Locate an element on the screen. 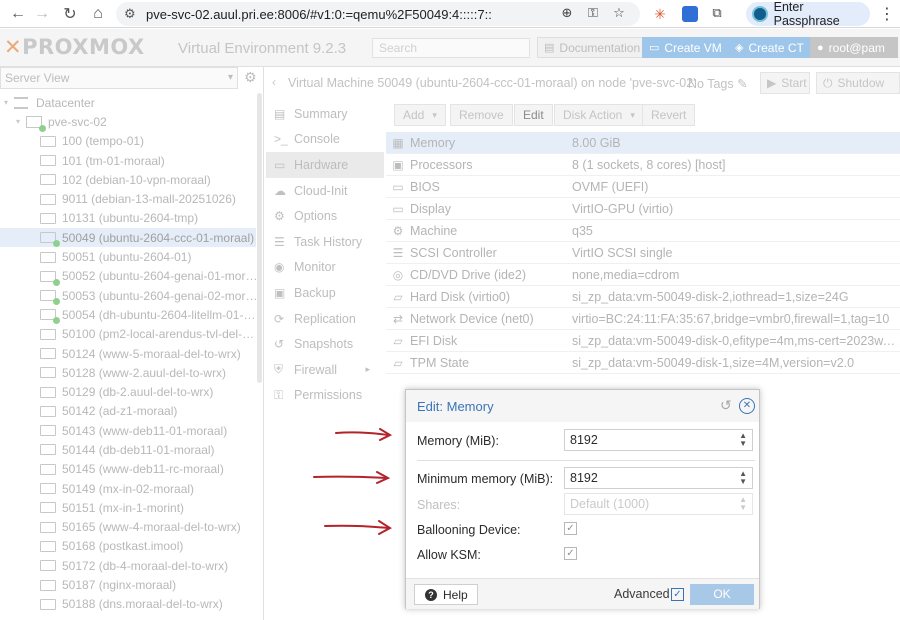  key-icon: ⚿ is located at coordinates (593, 13).